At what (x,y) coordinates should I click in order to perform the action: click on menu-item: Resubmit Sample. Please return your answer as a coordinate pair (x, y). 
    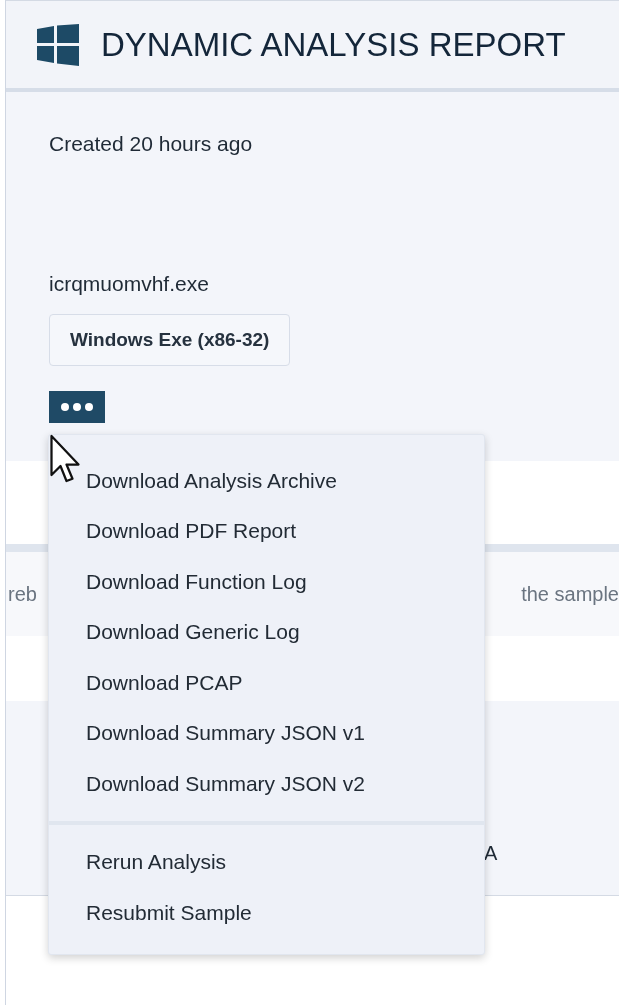
    Looking at the image, I should click on (266, 912).